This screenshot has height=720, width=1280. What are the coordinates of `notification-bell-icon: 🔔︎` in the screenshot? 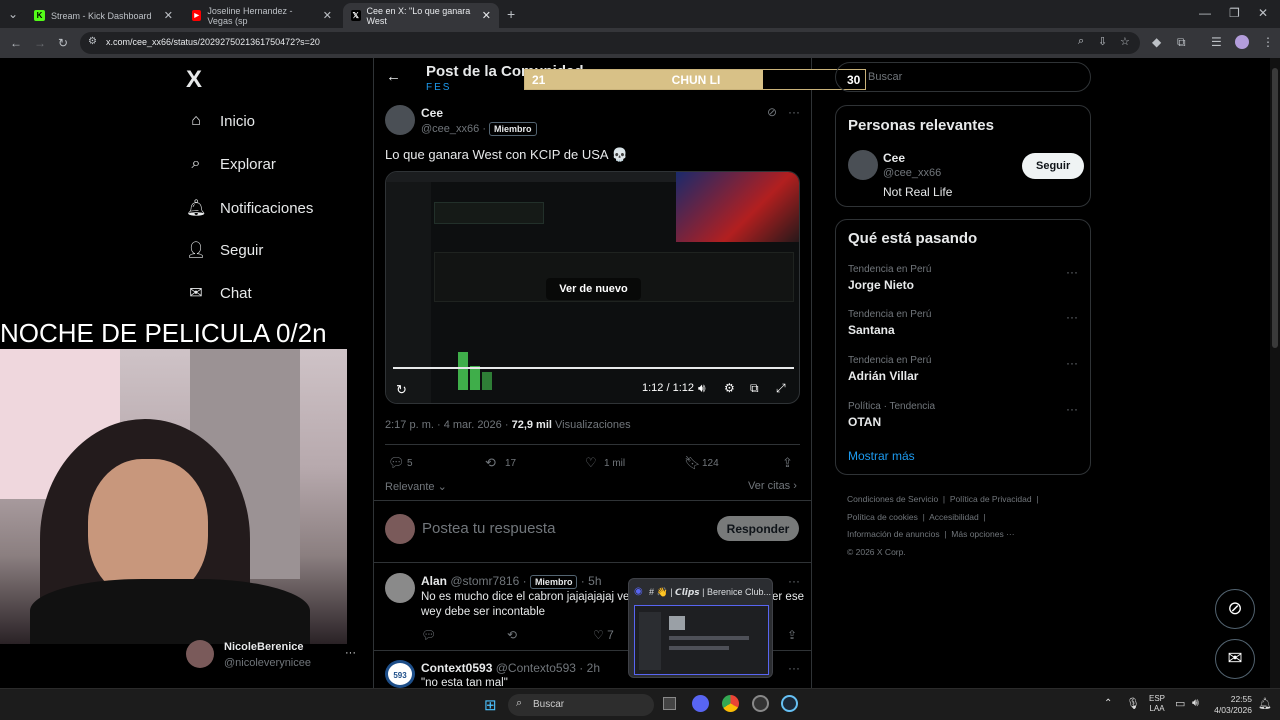 It's located at (1265, 703).